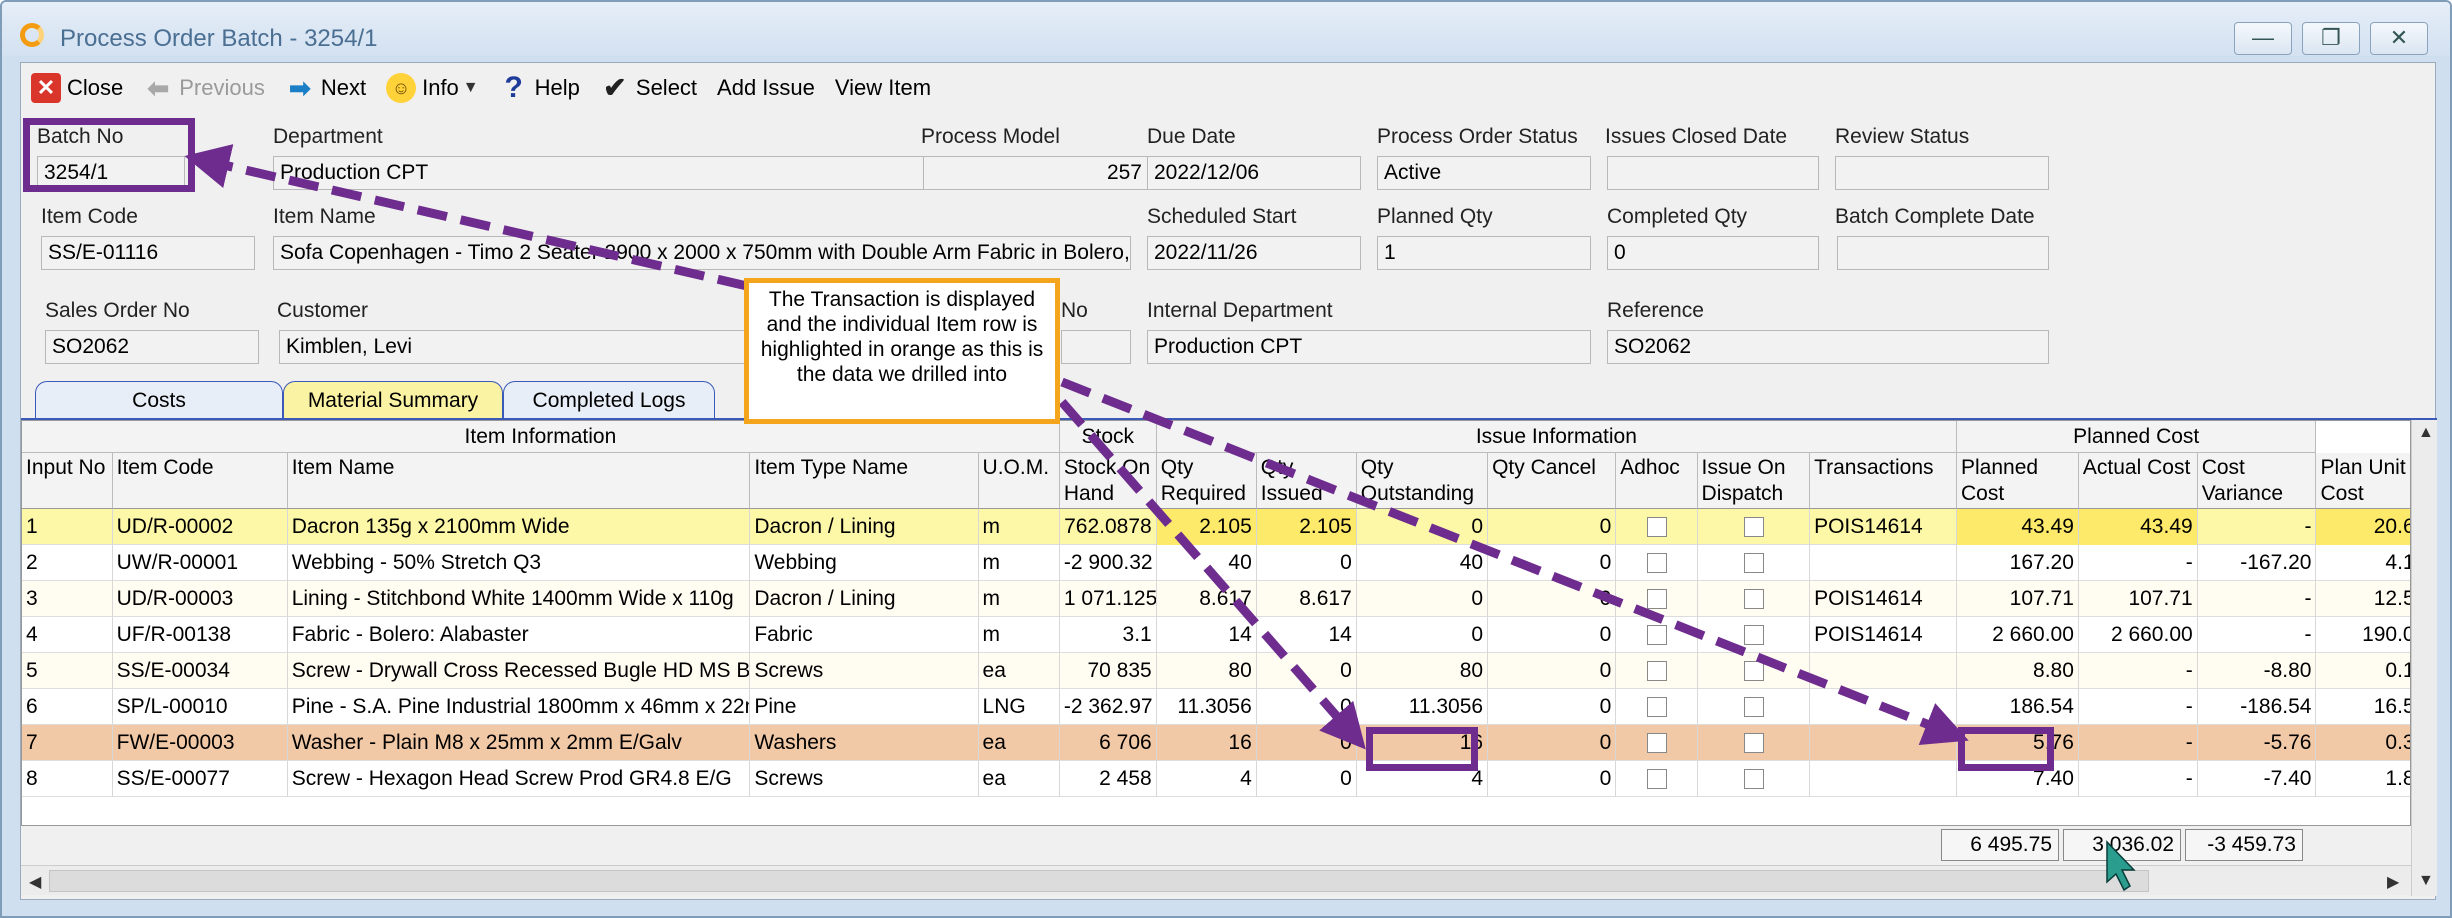 The image size is (2452, 918). What do you see at coordinates (67, 563) in the screenshot?
I see `table-cell: 2` at bounding box center [67, 563].